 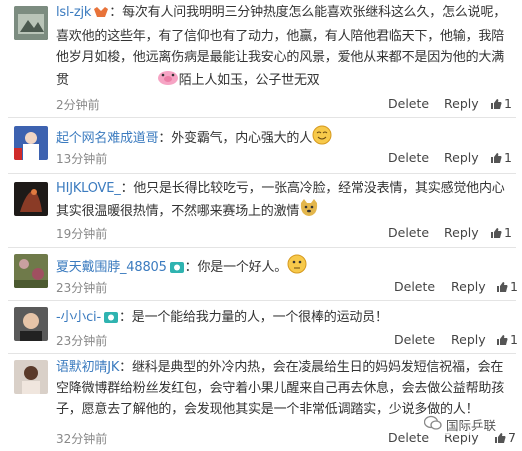 I want to click on wechat-icon, so click(x=432, y=424).